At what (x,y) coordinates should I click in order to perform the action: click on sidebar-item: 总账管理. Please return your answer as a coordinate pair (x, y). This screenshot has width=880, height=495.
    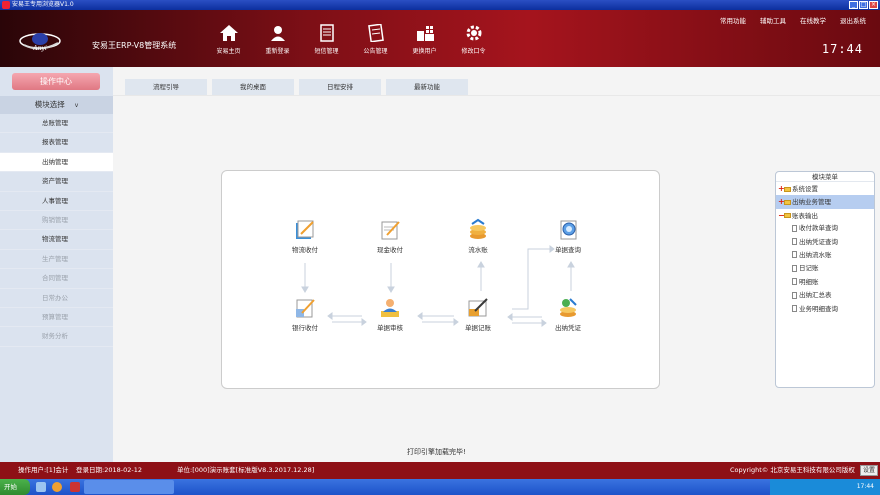
    Looking at the image, I should click on (56, 124).